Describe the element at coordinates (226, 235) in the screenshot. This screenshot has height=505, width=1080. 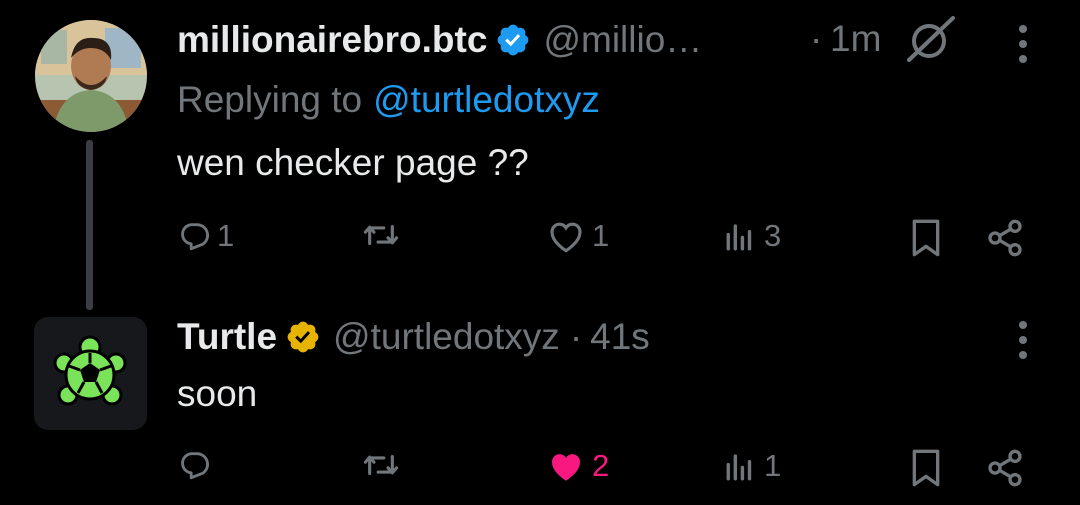
I see `reply-count: 1` at that location.